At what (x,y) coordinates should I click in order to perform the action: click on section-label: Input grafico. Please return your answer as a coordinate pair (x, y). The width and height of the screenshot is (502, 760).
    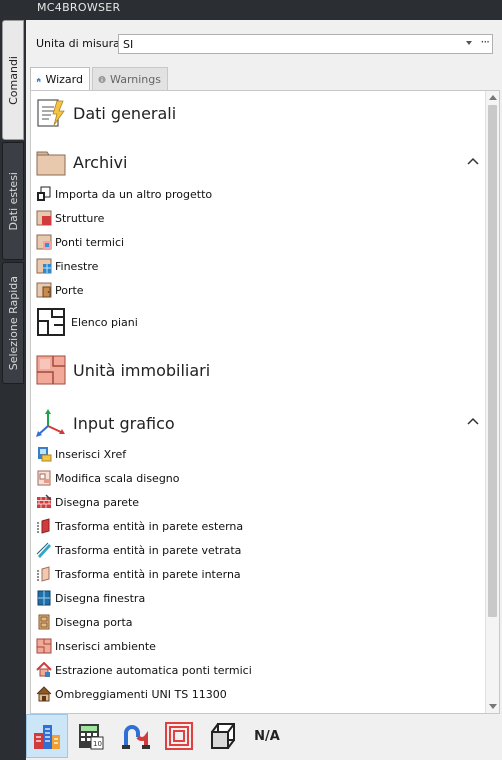
    Looking at the image, I should click on (124, 423).